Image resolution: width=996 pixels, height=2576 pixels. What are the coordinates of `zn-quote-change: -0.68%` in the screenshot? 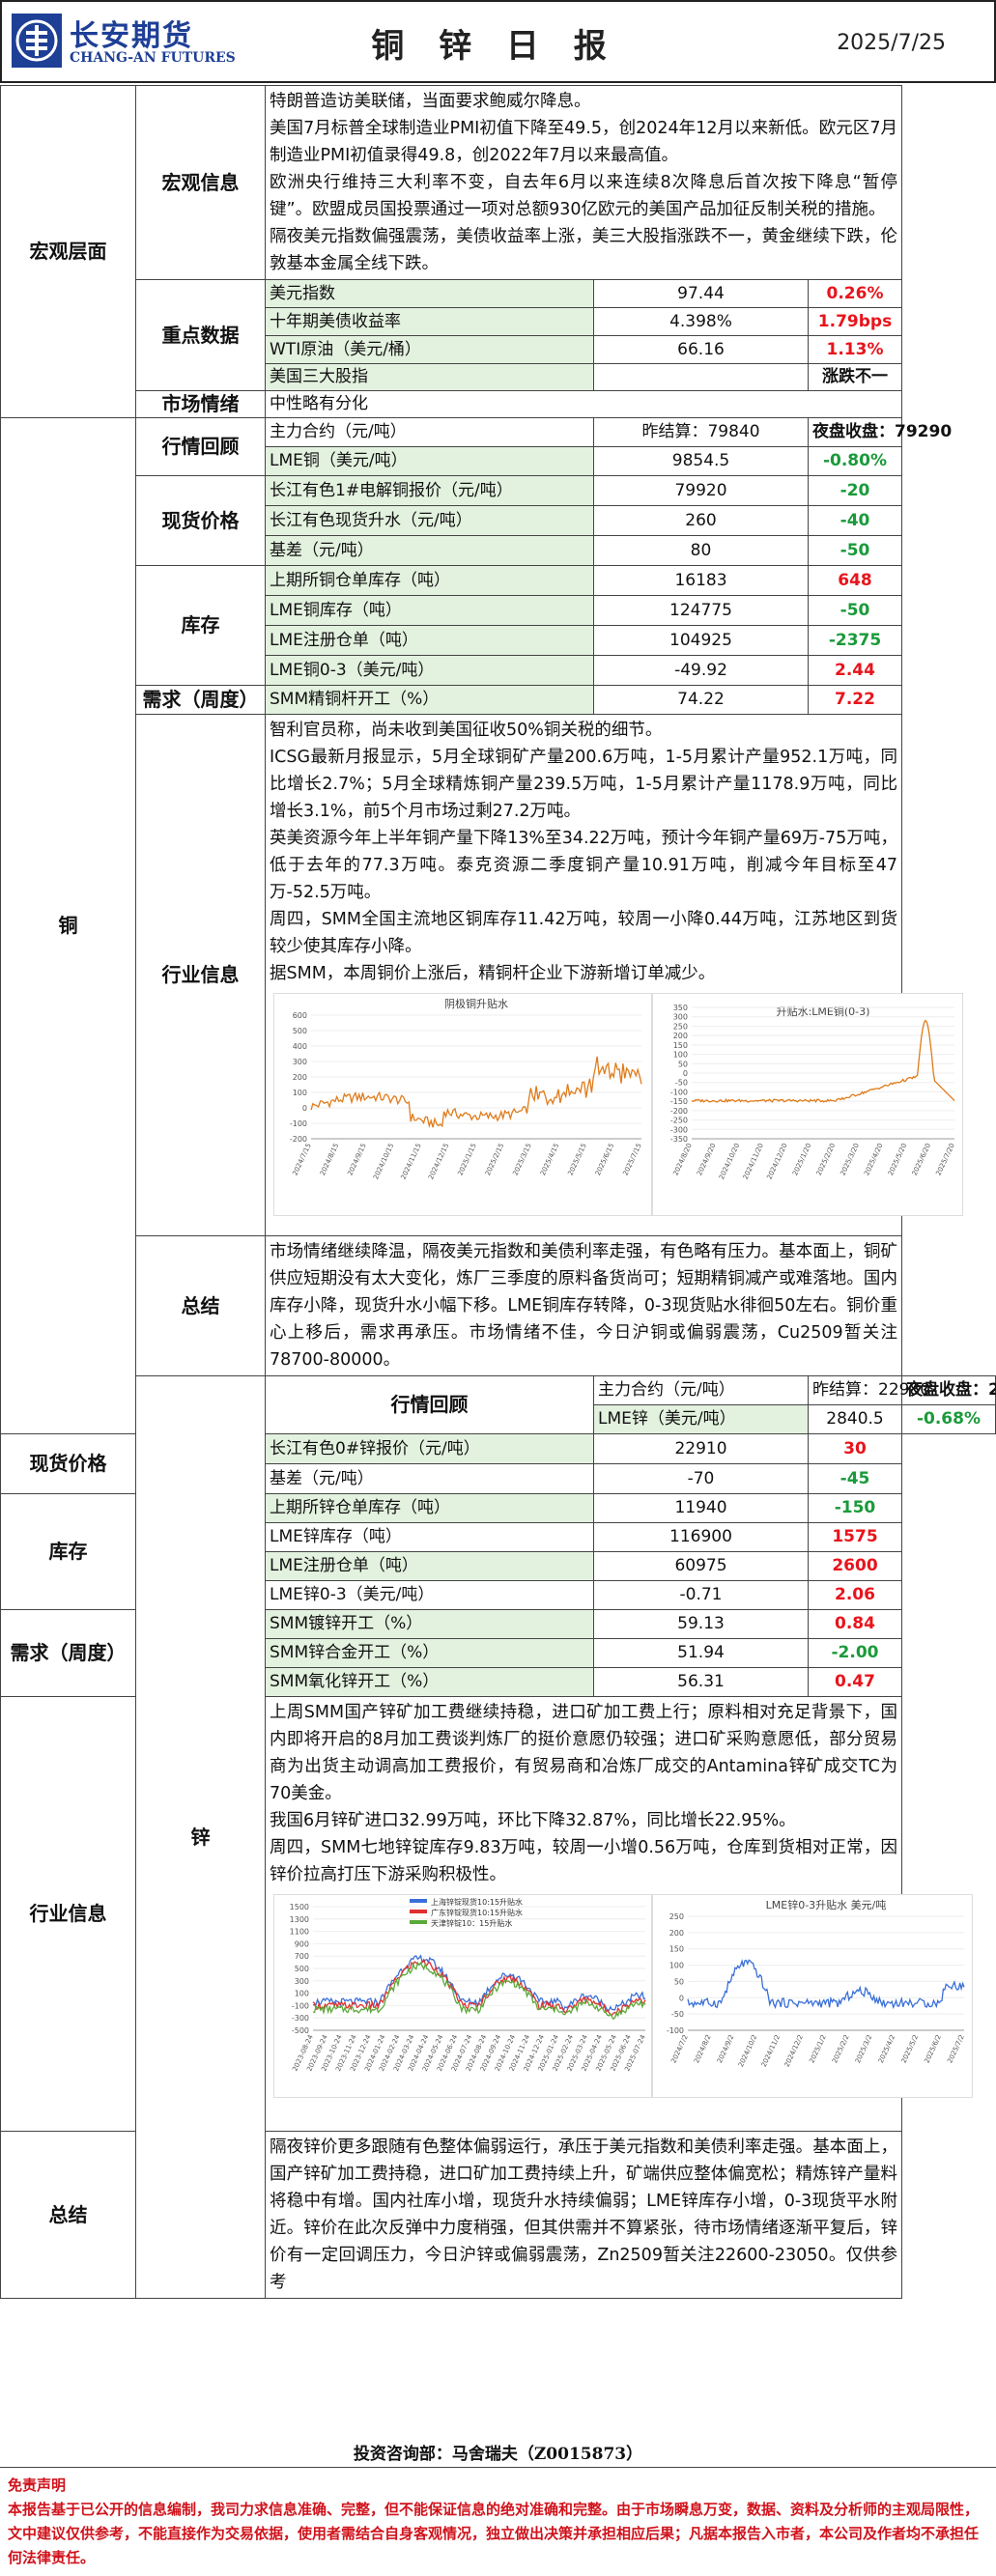 It's located at (948, 1419).